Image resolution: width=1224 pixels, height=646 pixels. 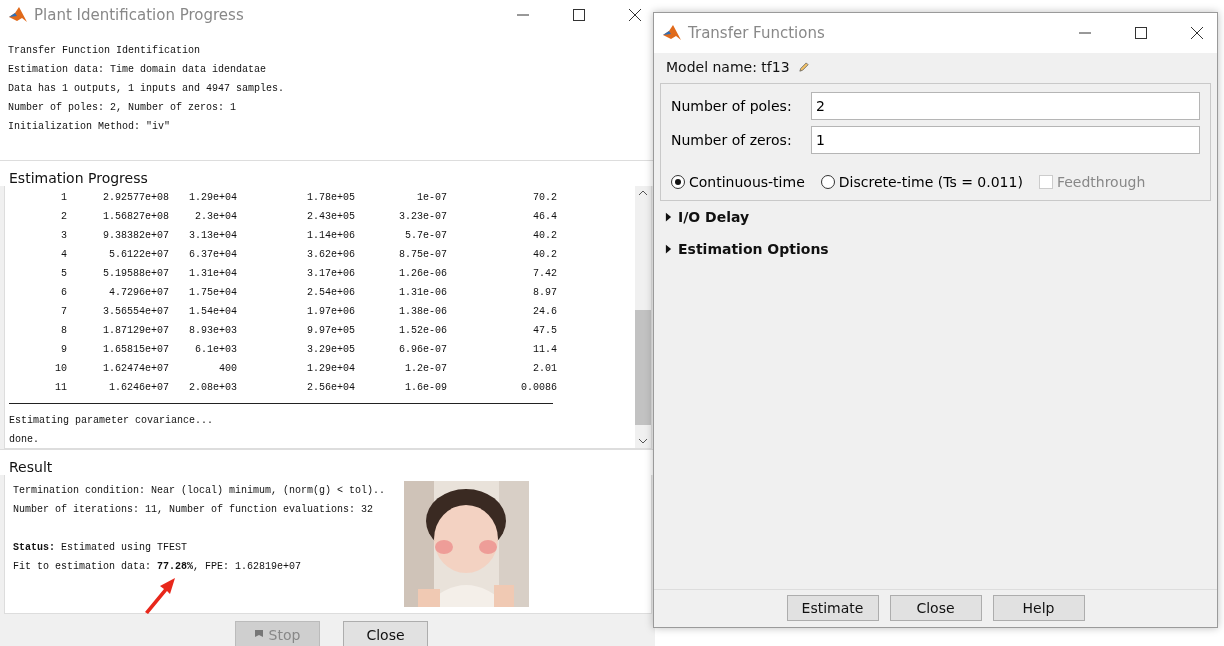 What do you see at coordinates (330, 236) in the screenshot?
I see `table-cell-text: 1.14e+06` at bounding box center [330, 236].